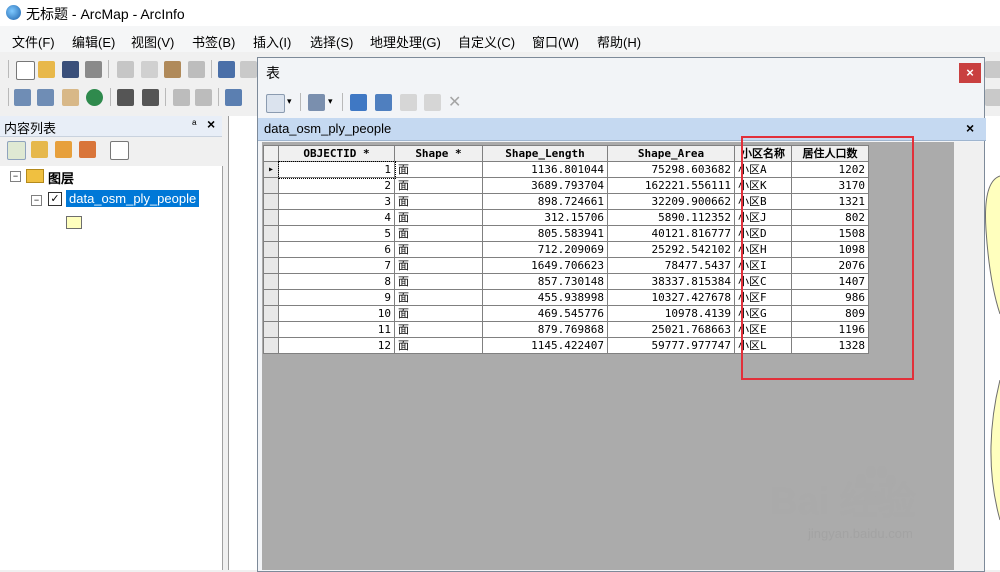  Describe the element at coordinates (383, 102) in the screenshot. I see `switch-selection-icon` at that location.